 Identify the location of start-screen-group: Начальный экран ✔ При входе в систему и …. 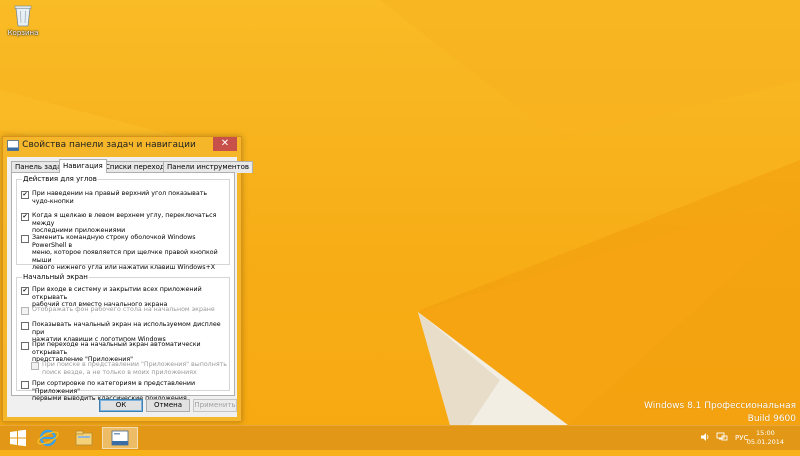
(123, 337).